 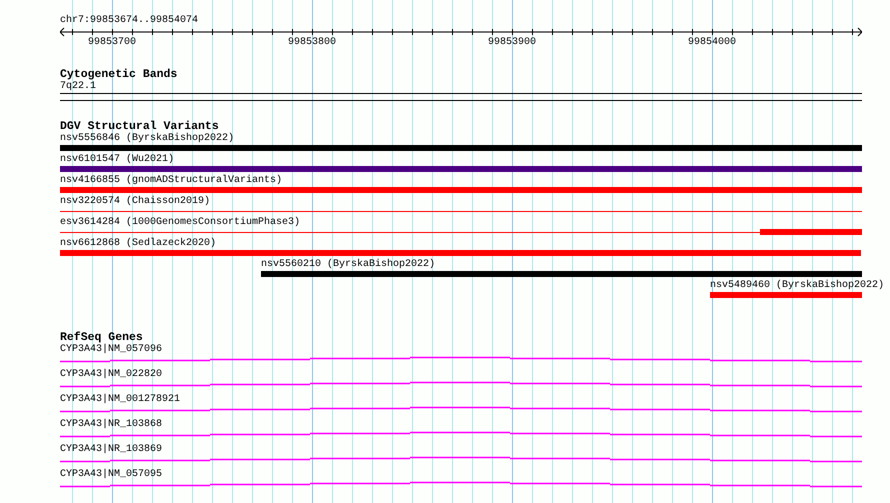 What do you see at coordinates (111, 450) in the screenshot?
I see `gene-label: CYP3A43|NR_103869` at bounding box center [111, 450].